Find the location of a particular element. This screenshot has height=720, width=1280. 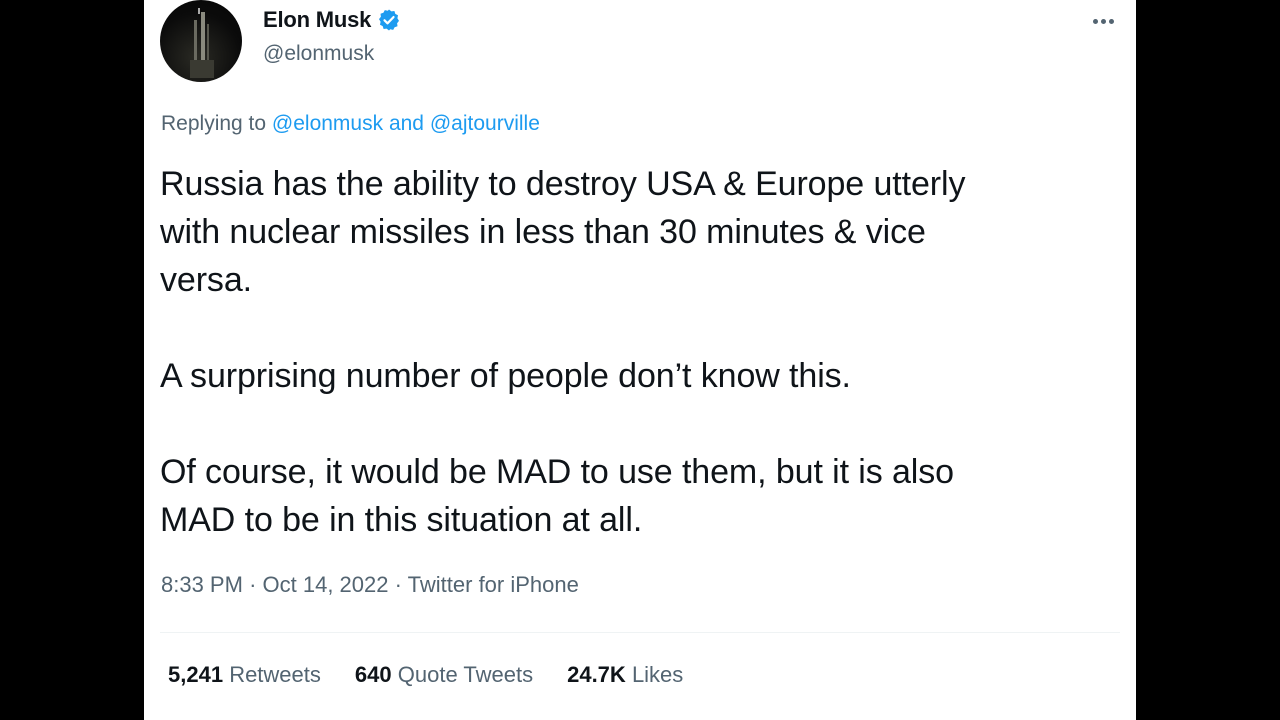

retweets-count: 5,241 is located at coordinates (196, 674).